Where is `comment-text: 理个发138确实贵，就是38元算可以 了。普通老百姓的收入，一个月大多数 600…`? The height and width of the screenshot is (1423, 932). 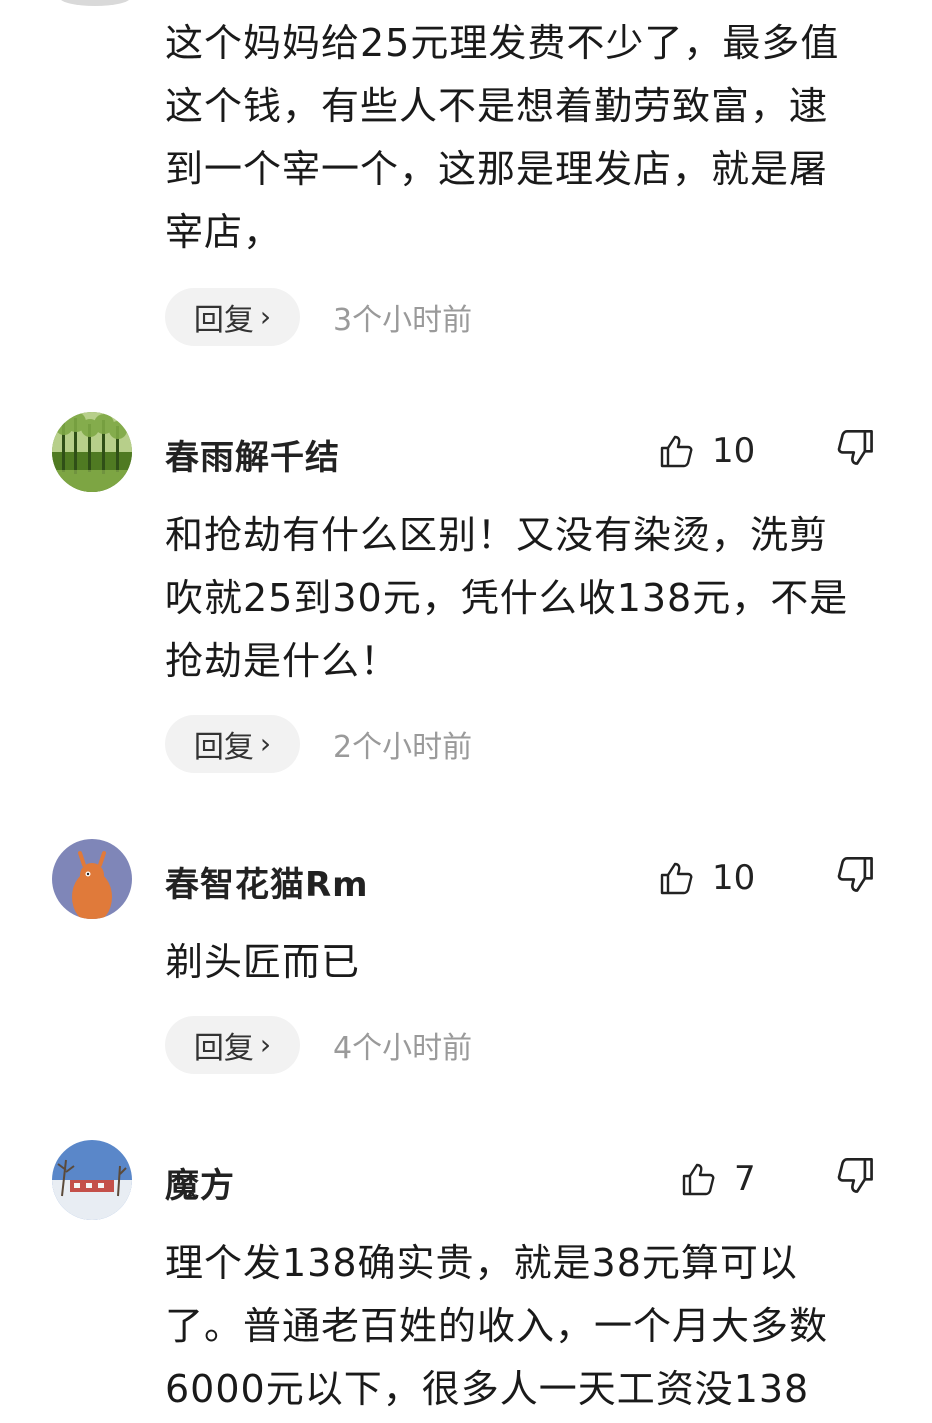 comment-text: 理个发138确实贵，就是38元算可以 了。普通老百姓的收入，一个月大多数 600… is located at coordinates (497, 1326).